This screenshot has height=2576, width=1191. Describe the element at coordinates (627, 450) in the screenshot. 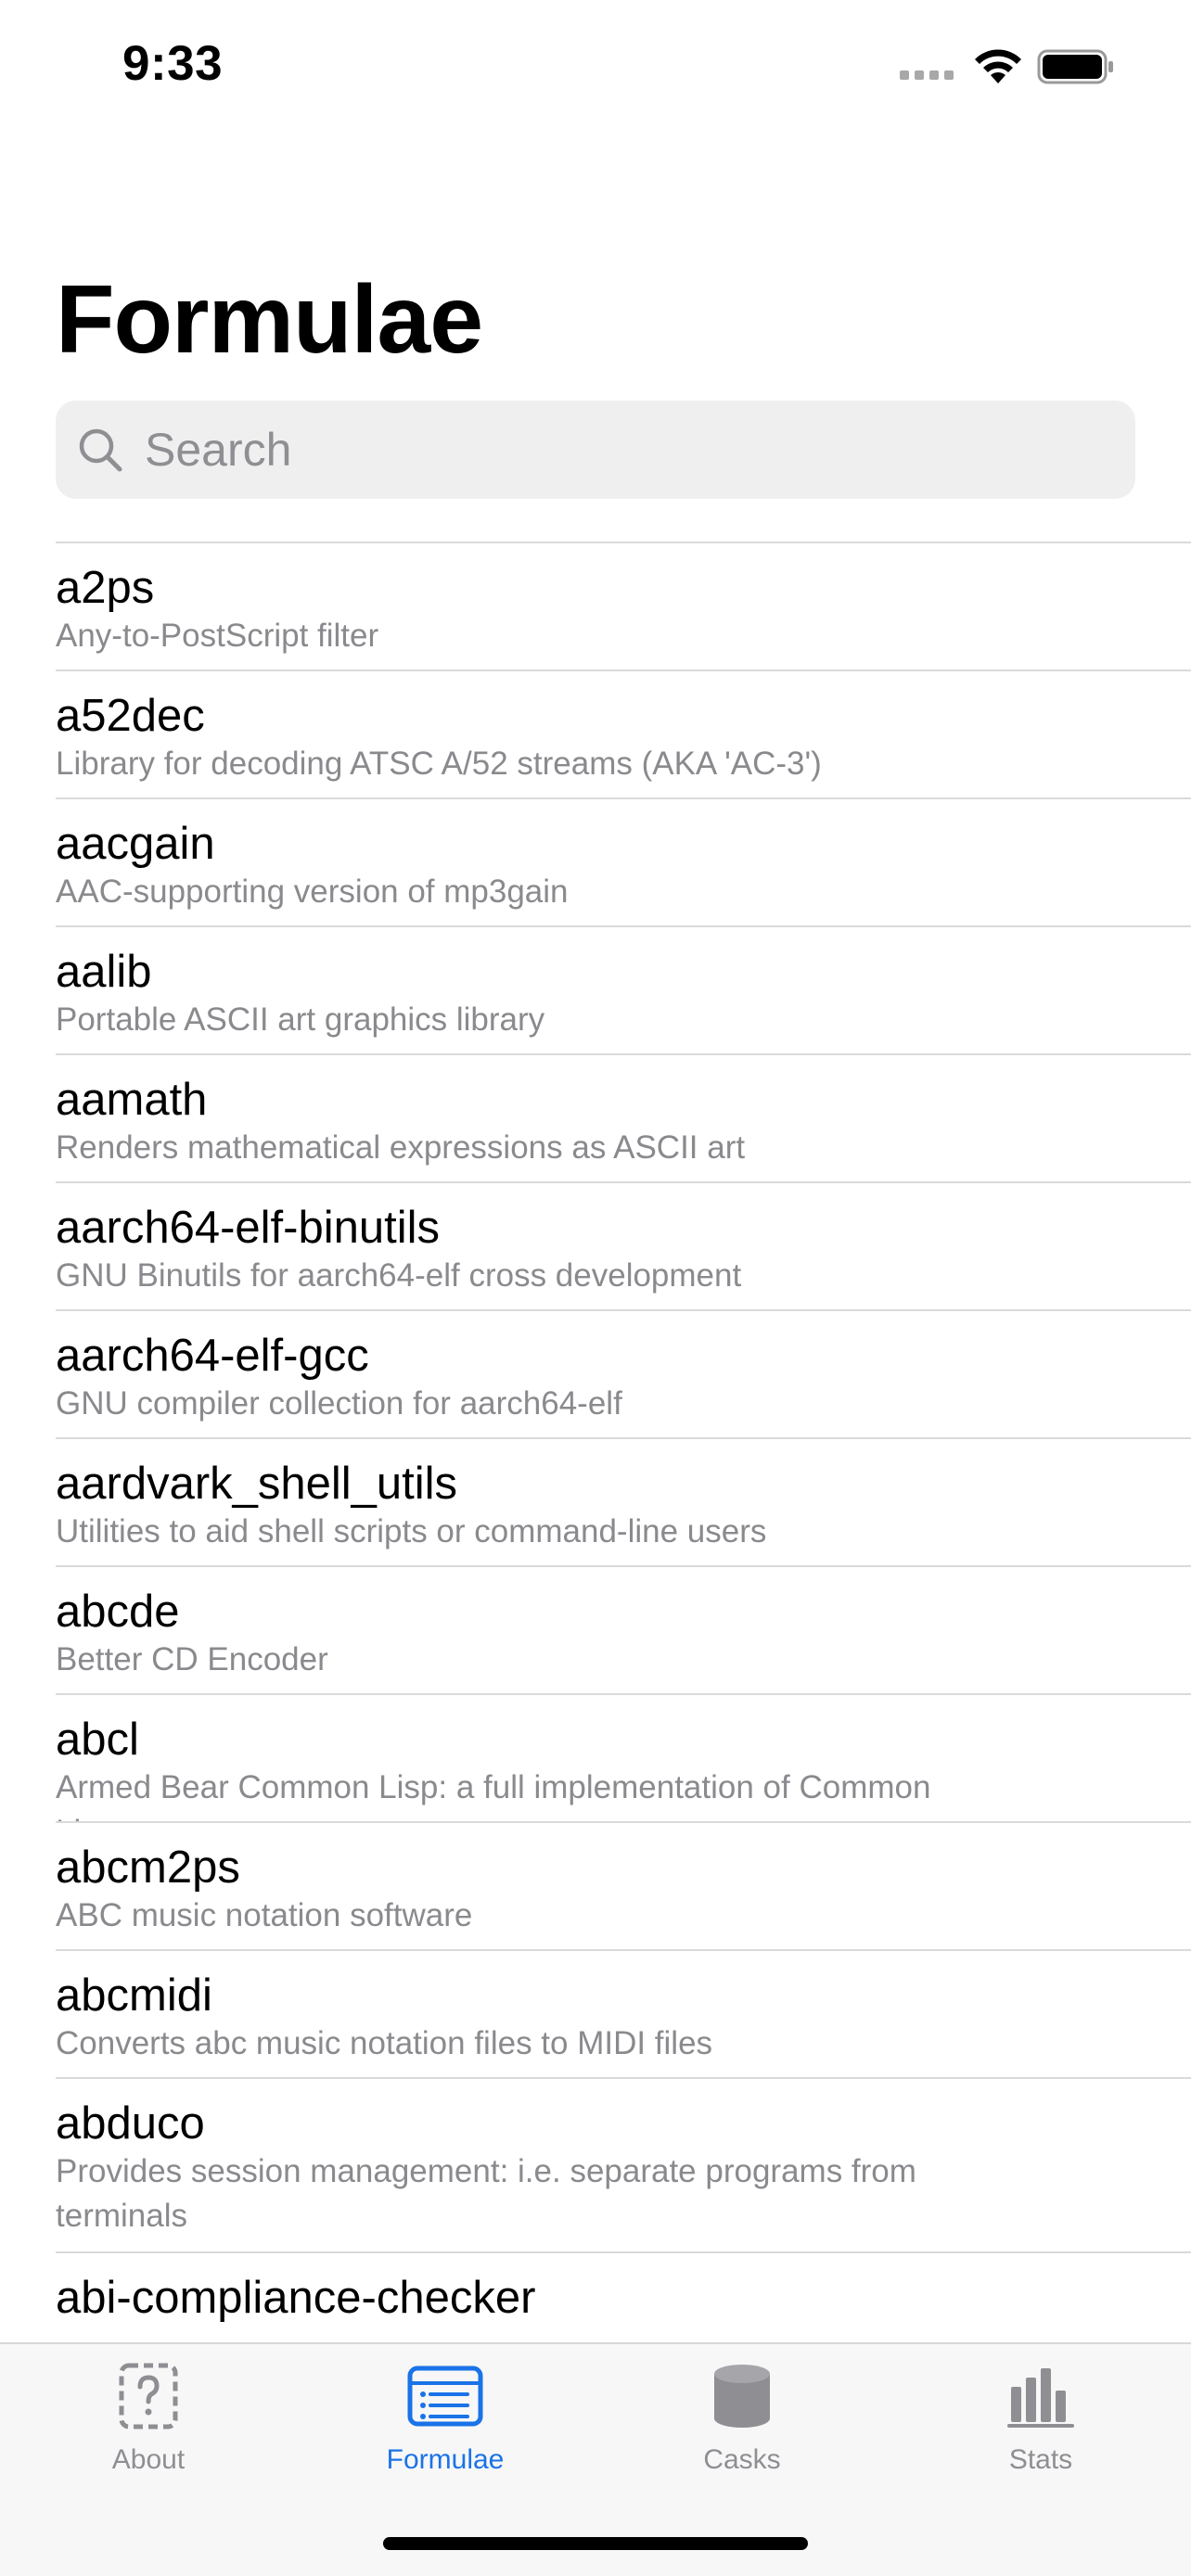

I see `search-input` at that location.